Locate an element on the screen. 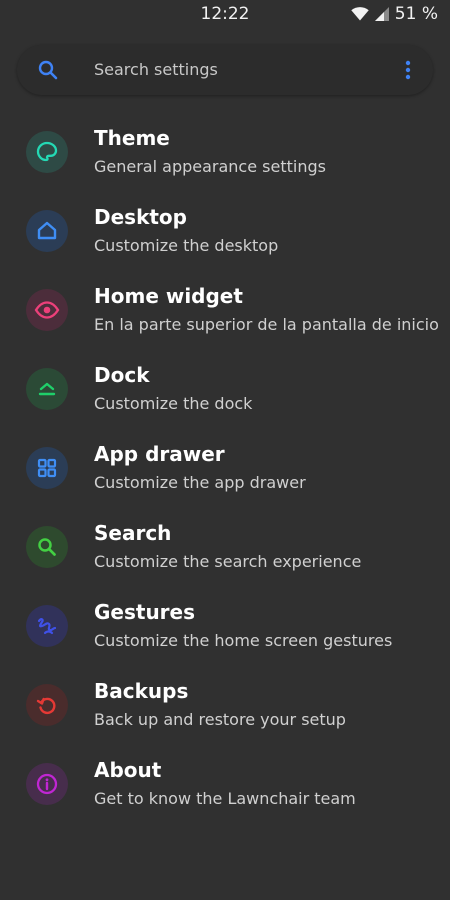  item-subtitle: General appearance settings is located at coordinates (210, 166).